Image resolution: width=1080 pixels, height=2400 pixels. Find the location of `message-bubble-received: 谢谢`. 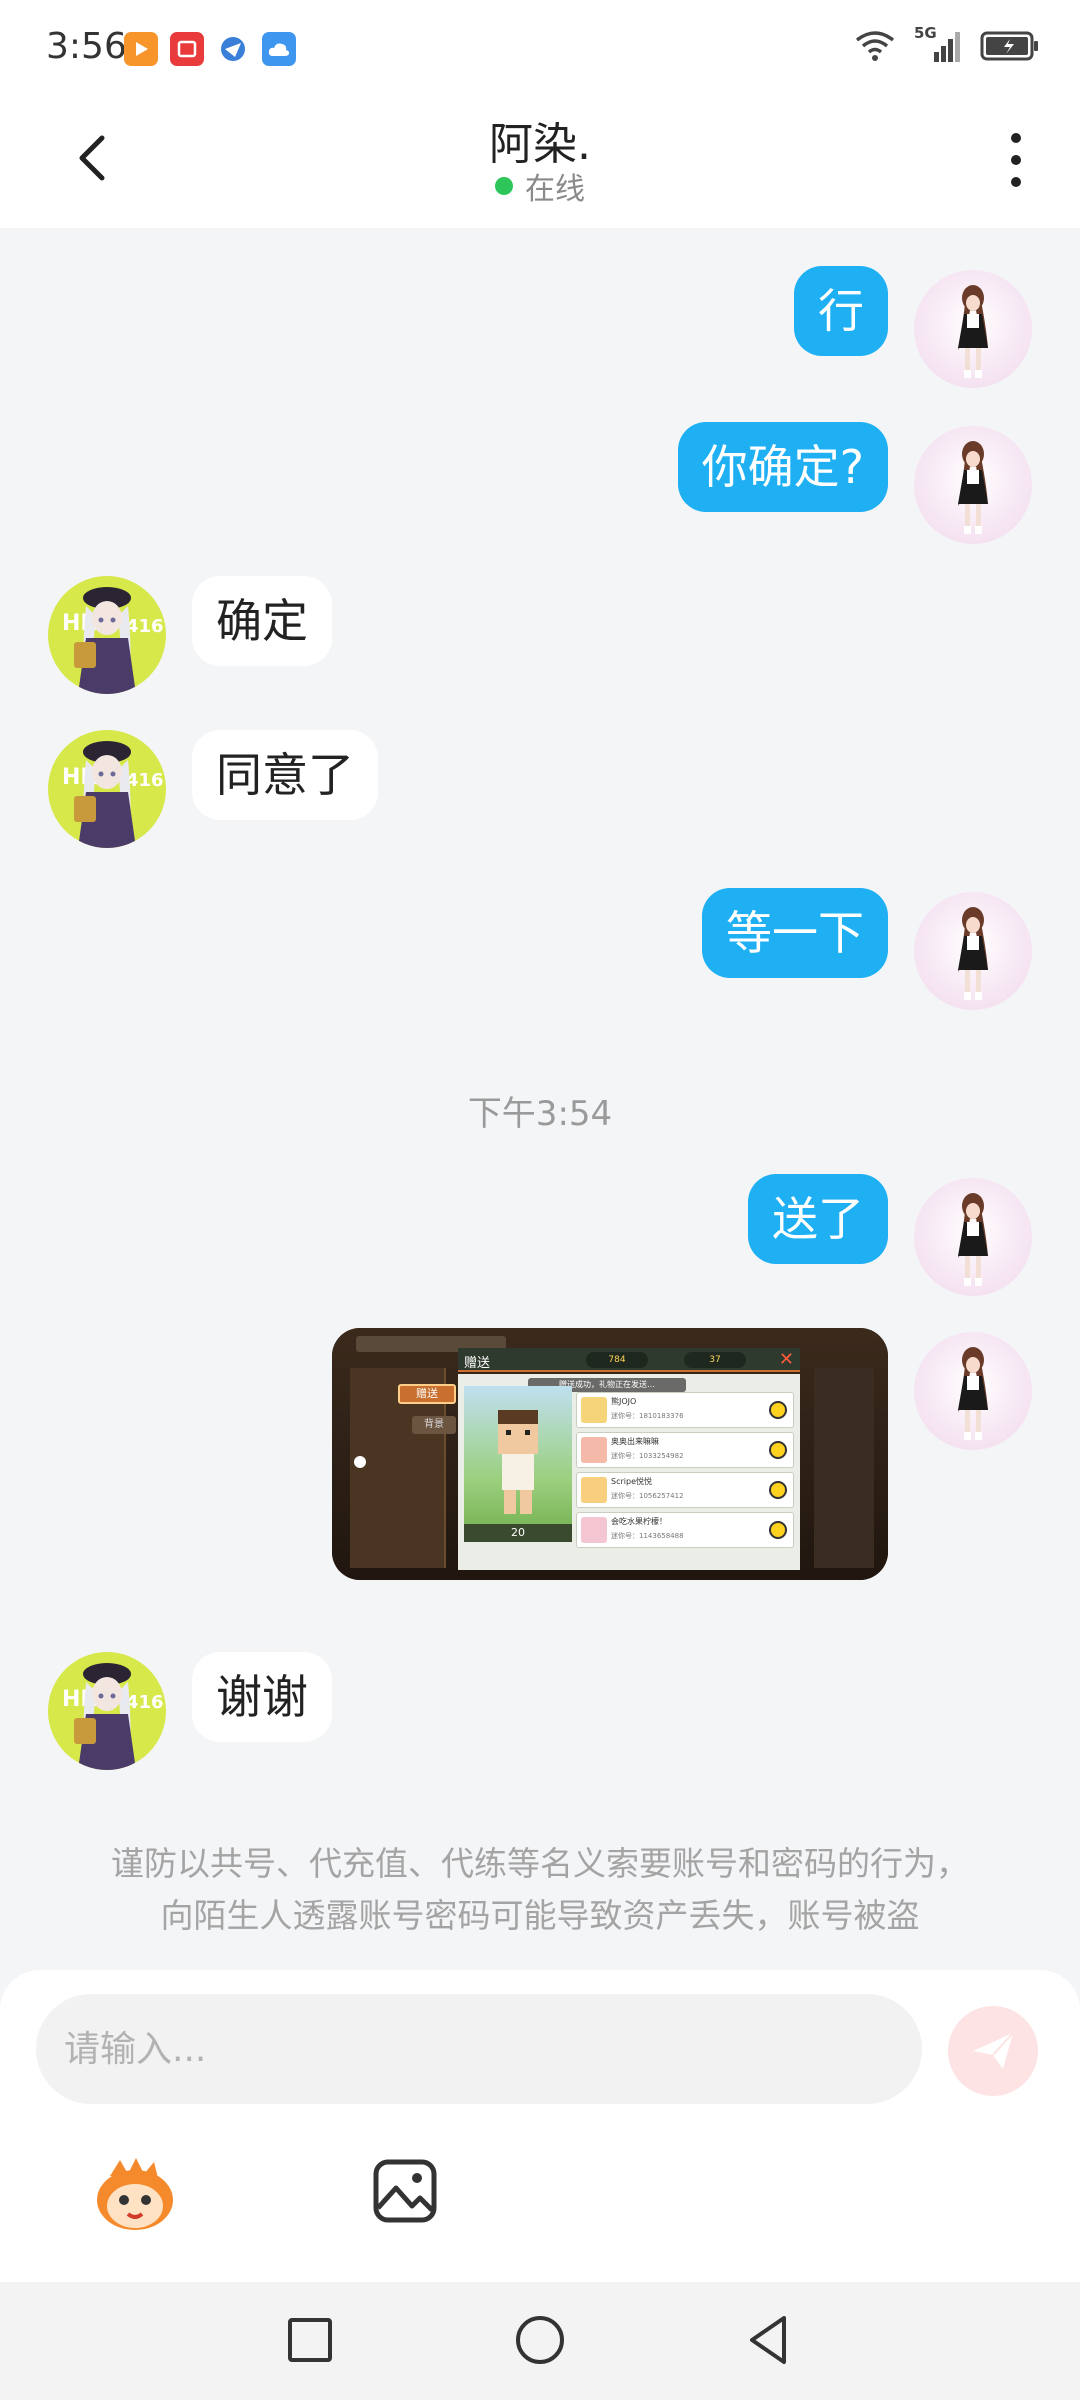

message-bubble-received: 谢谢 is located at coordinates (262, 1697).